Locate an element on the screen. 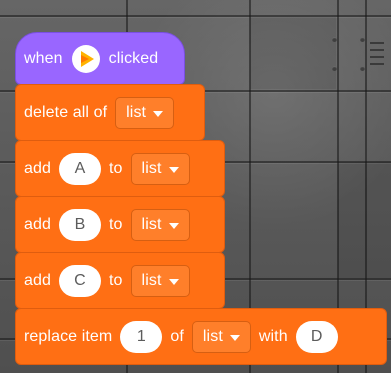  index-input: 1 is located at coordinates (141, 336).